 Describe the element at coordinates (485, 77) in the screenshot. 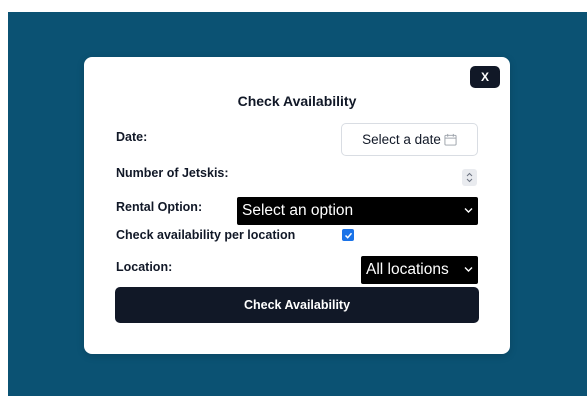

I see `close-button: X` at that location.